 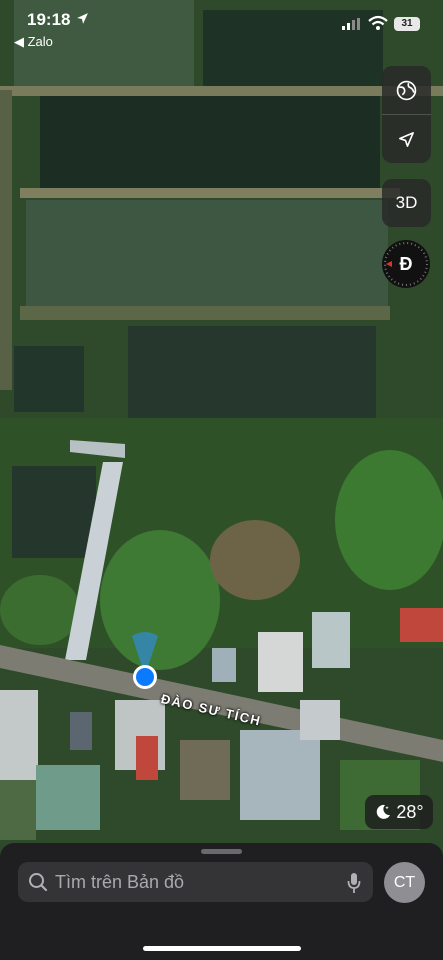 I want to click on microphone-icon, so click(x=354, y=883).